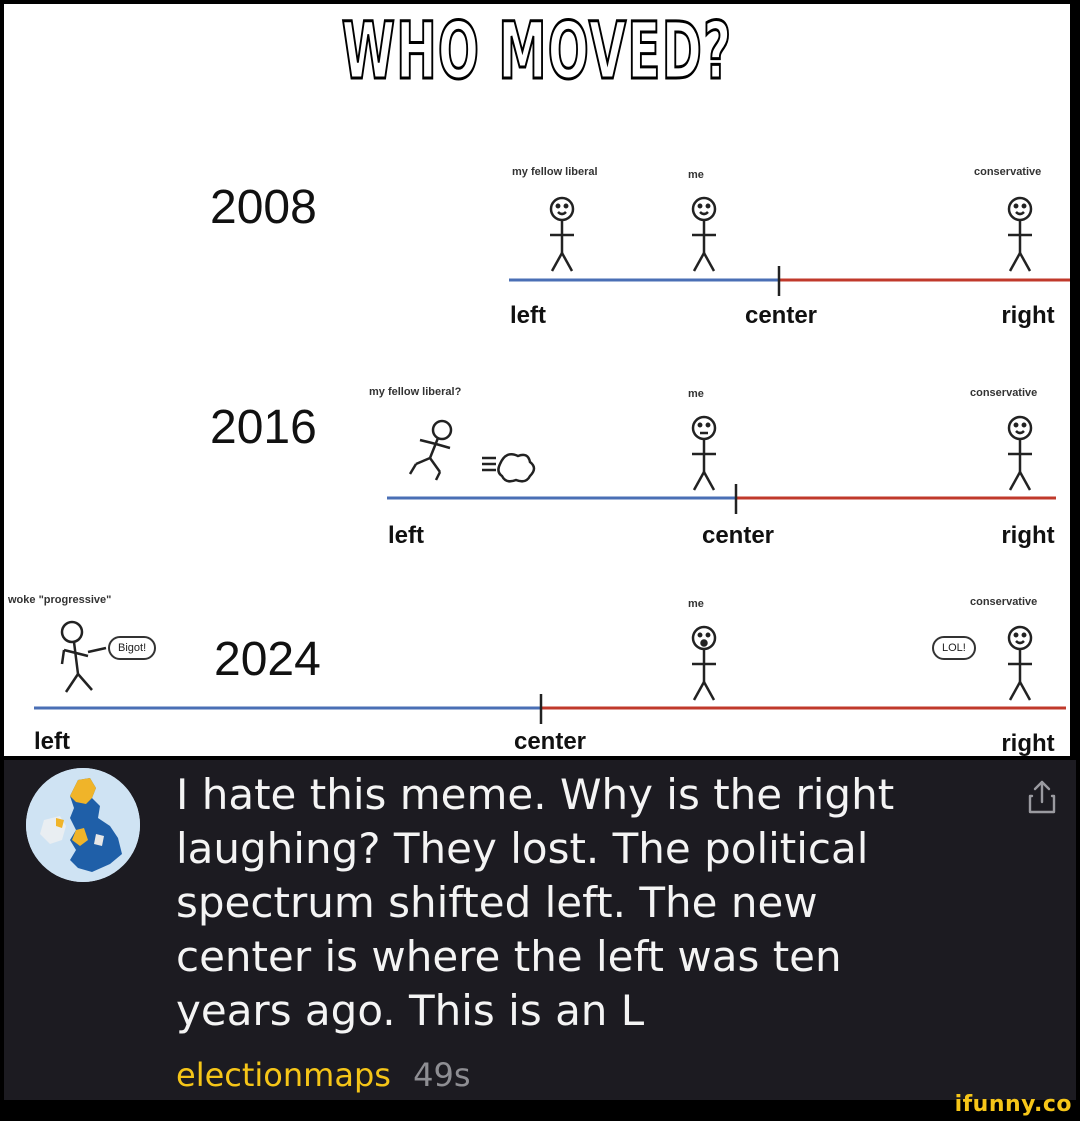 The width and height of the screenshot is (1080, 1121). Describe the element at coordinates (283, 1075) in the screenshot. I see `comment-author-link: electionmaps` at that location.